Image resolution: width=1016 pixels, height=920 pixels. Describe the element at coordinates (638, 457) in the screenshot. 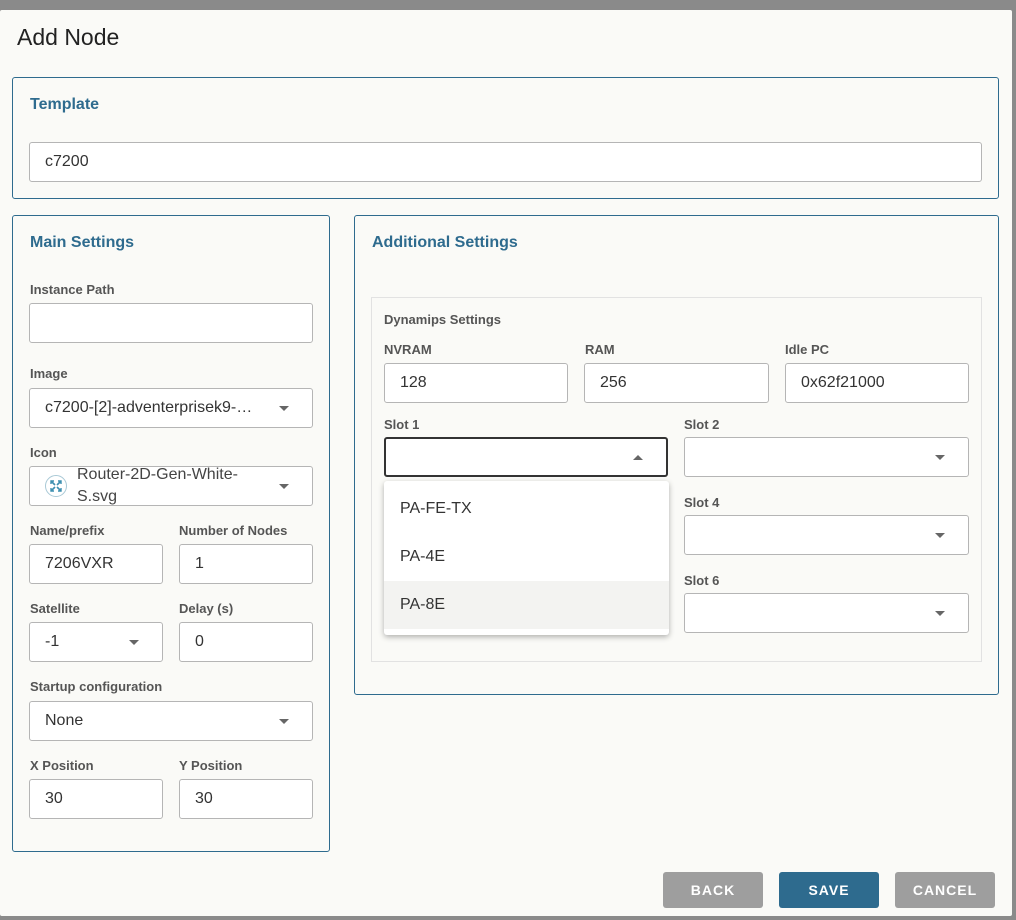

I see `caret-up-icon` at that location.